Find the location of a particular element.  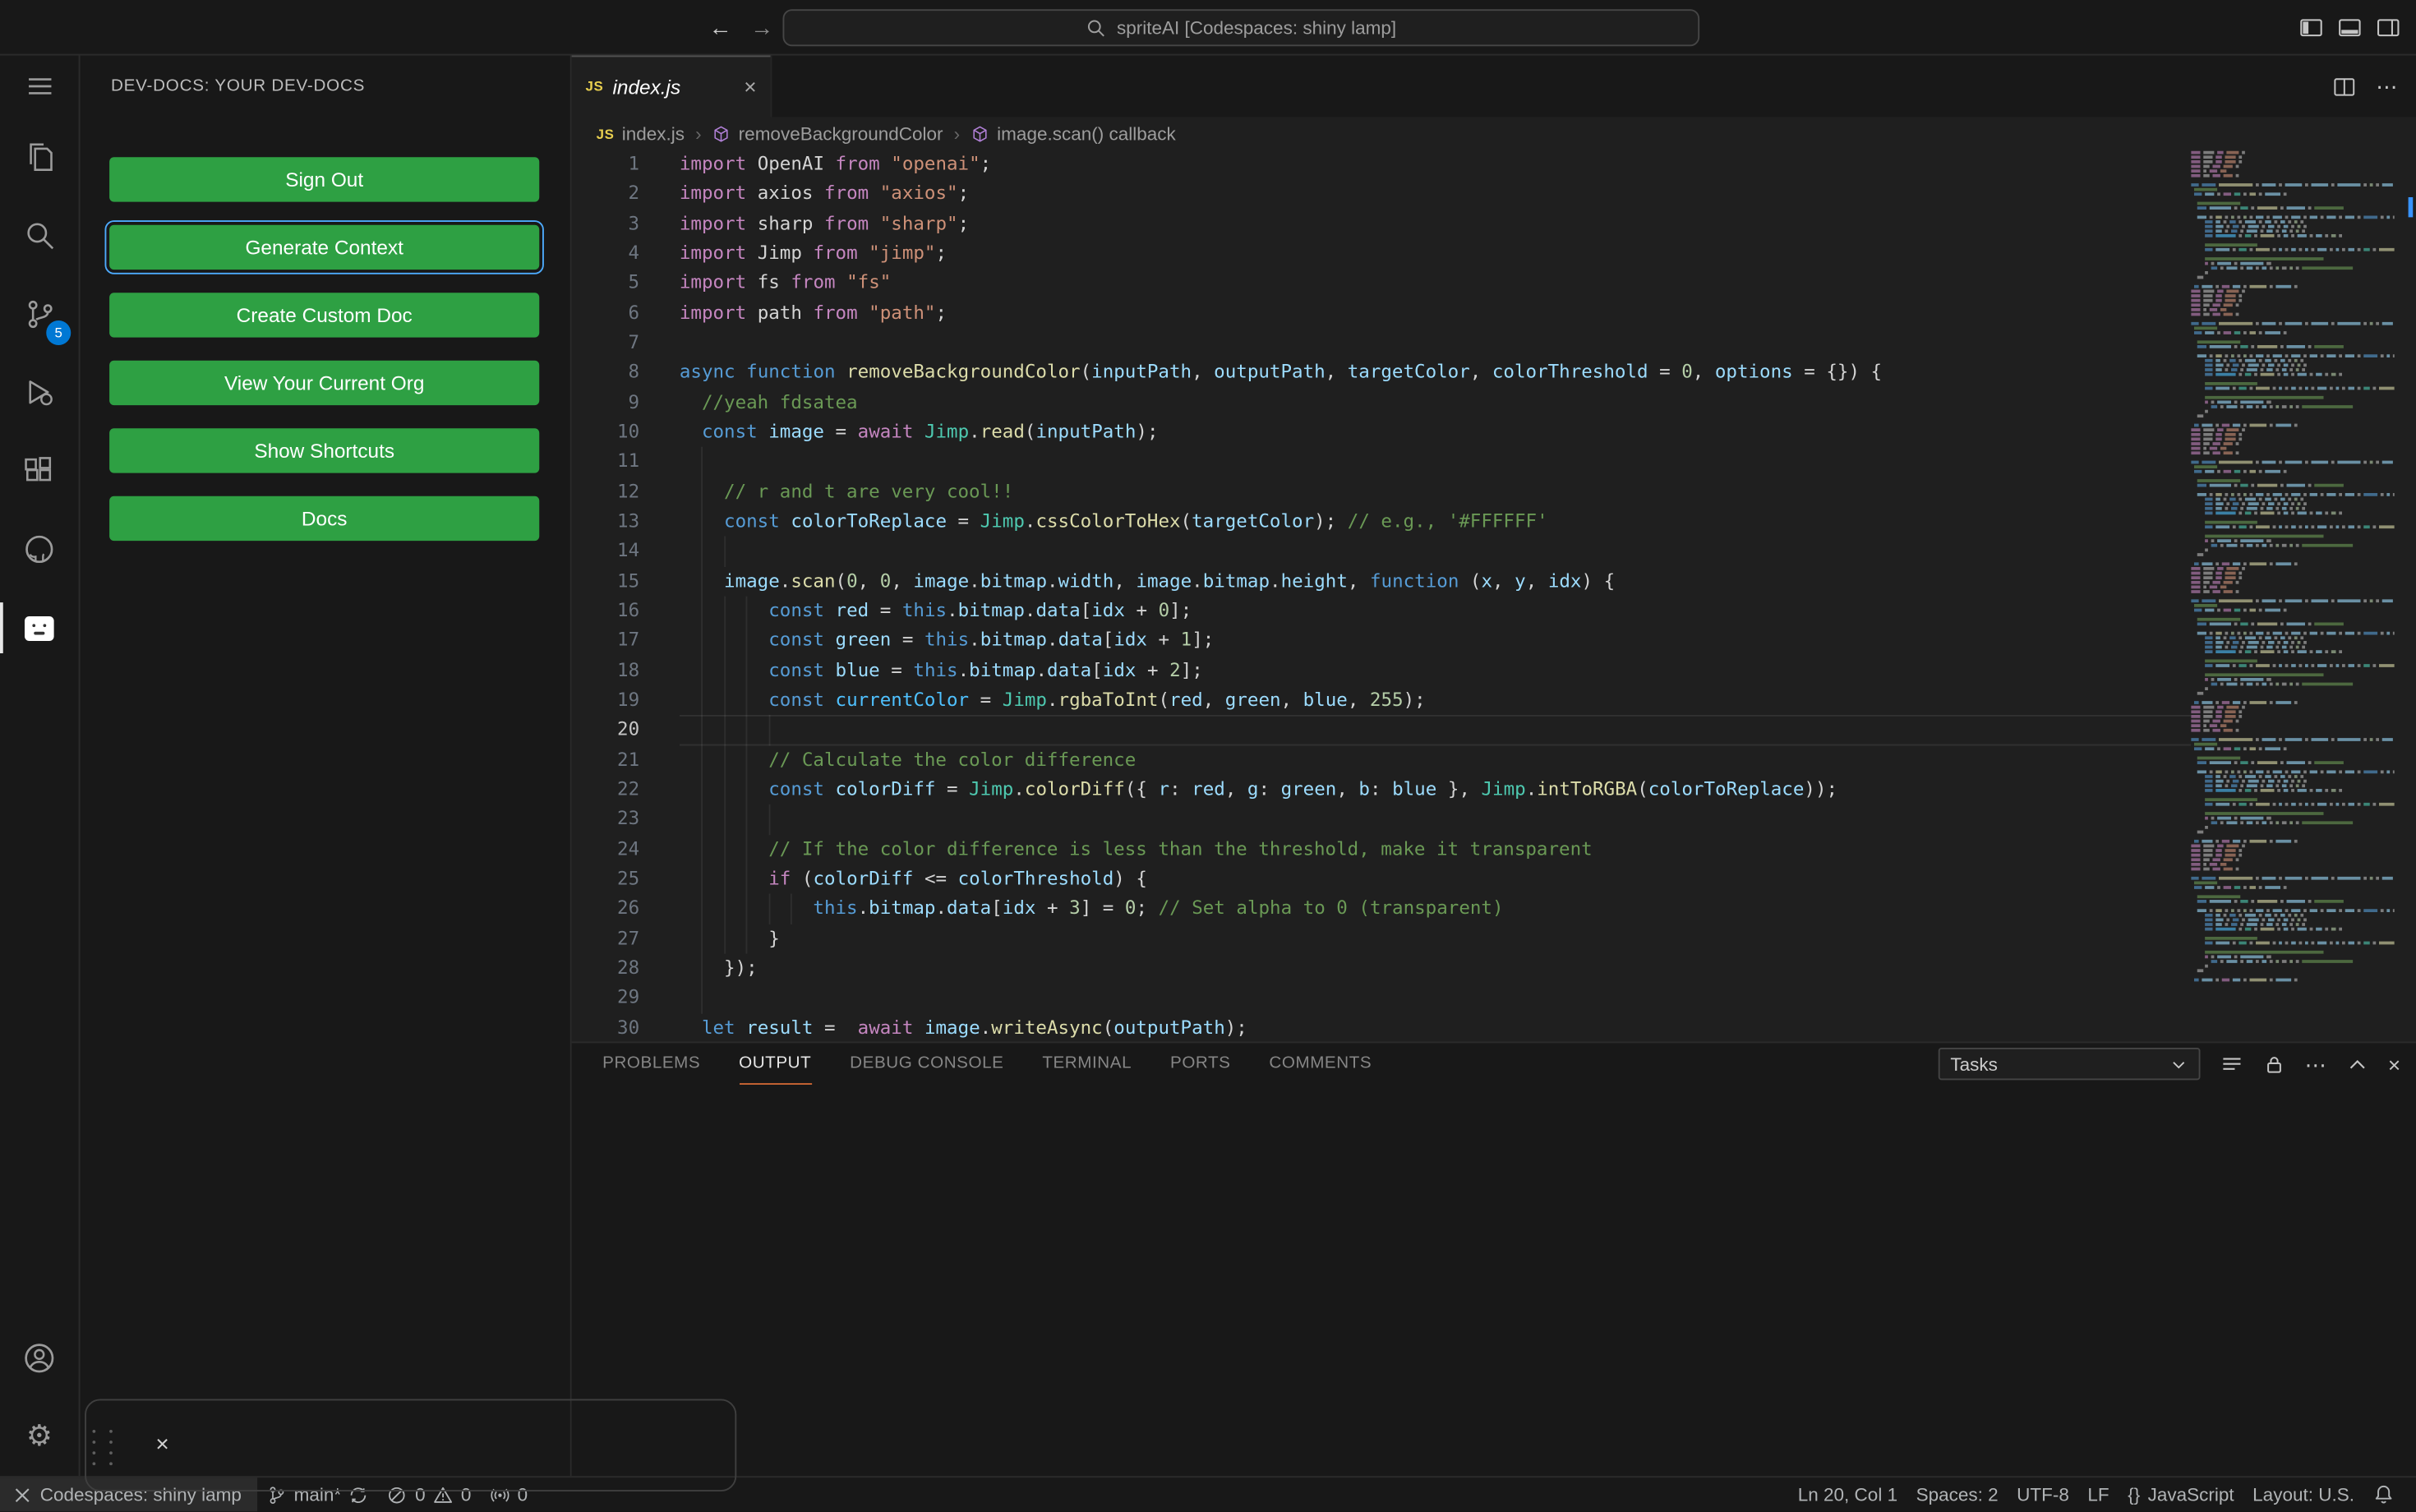

line-number: 20 is located at coordinates (605, 729).